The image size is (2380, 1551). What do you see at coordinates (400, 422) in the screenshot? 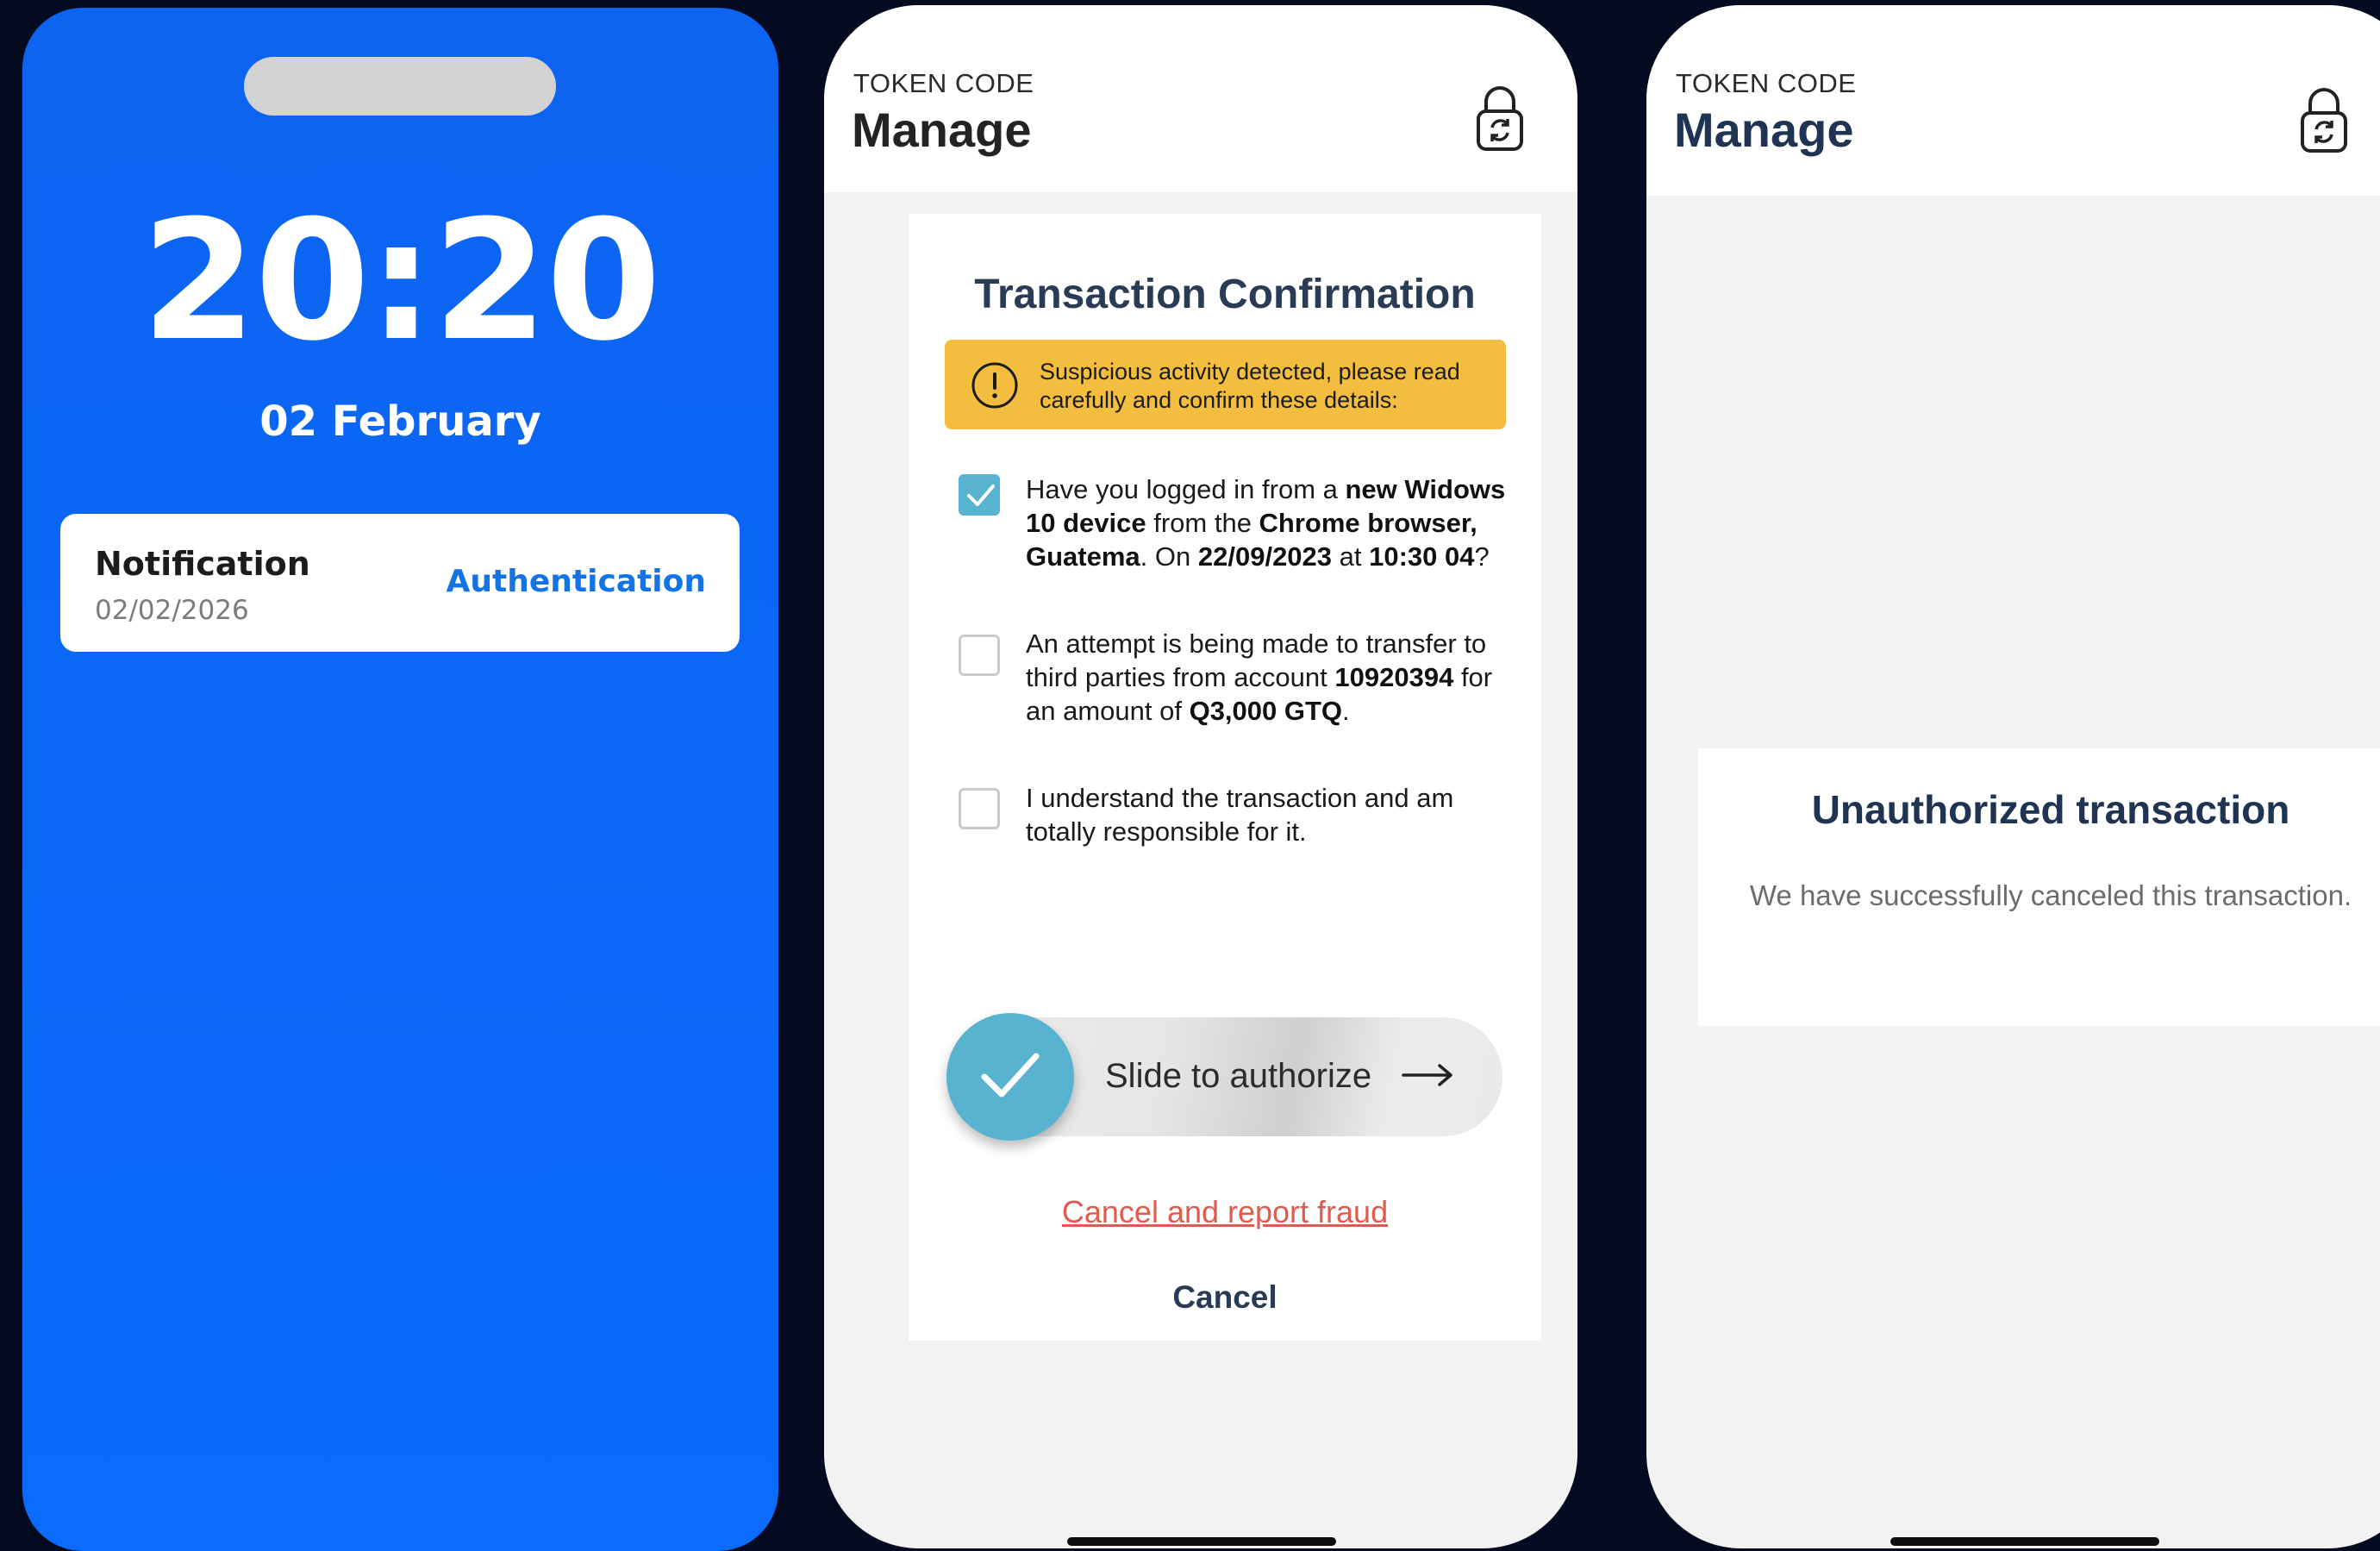
I see `lock-screen-date: 02 February` at bounding box center [400, 422].